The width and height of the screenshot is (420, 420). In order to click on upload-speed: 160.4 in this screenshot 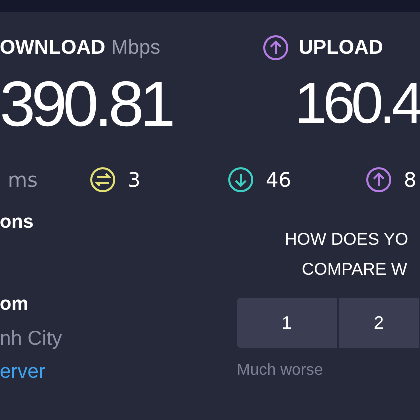, I will do `click(357, 104)`.